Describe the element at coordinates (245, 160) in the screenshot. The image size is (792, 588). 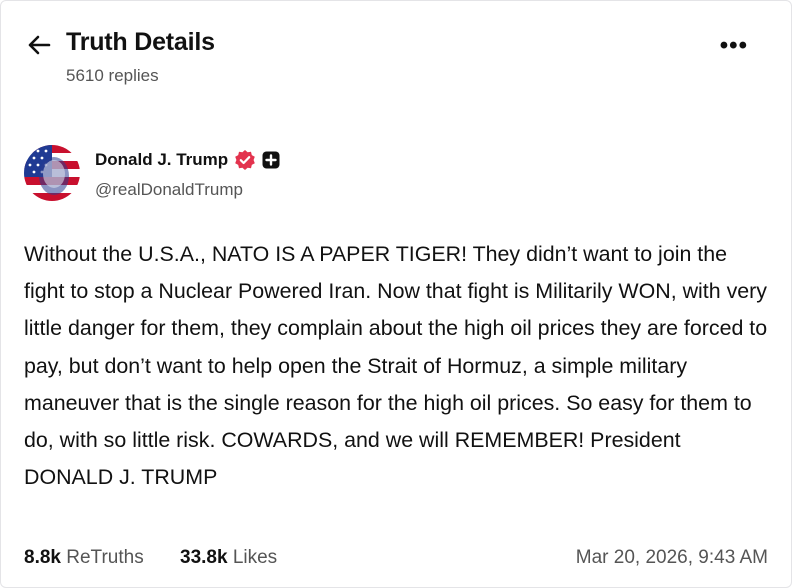
I see `verified-badge-icon` at that location.